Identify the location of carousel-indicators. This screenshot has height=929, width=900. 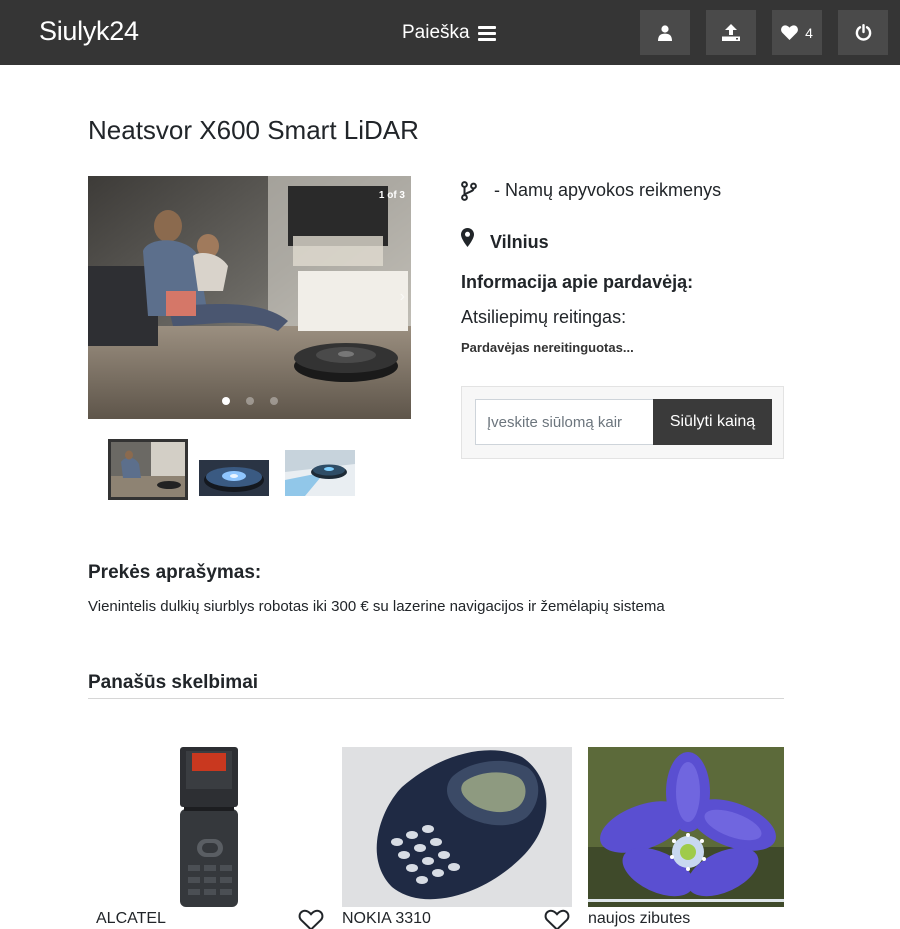
(249, 401).